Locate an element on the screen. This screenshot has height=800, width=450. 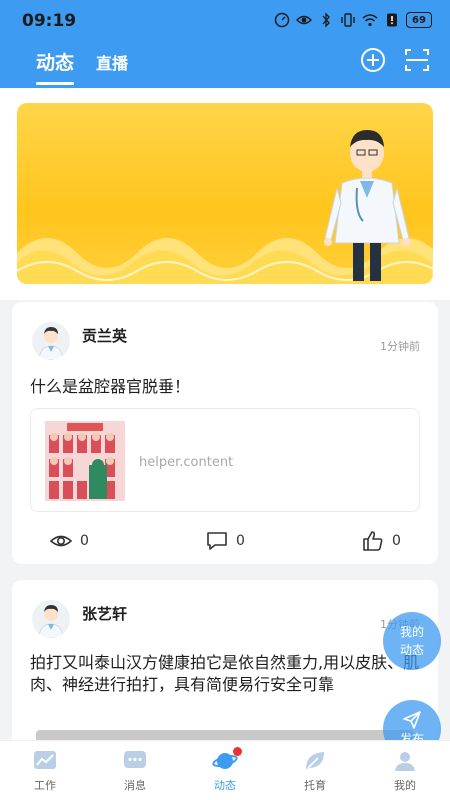
post-author: 张艺轩 is located at coordinates (104, 613).